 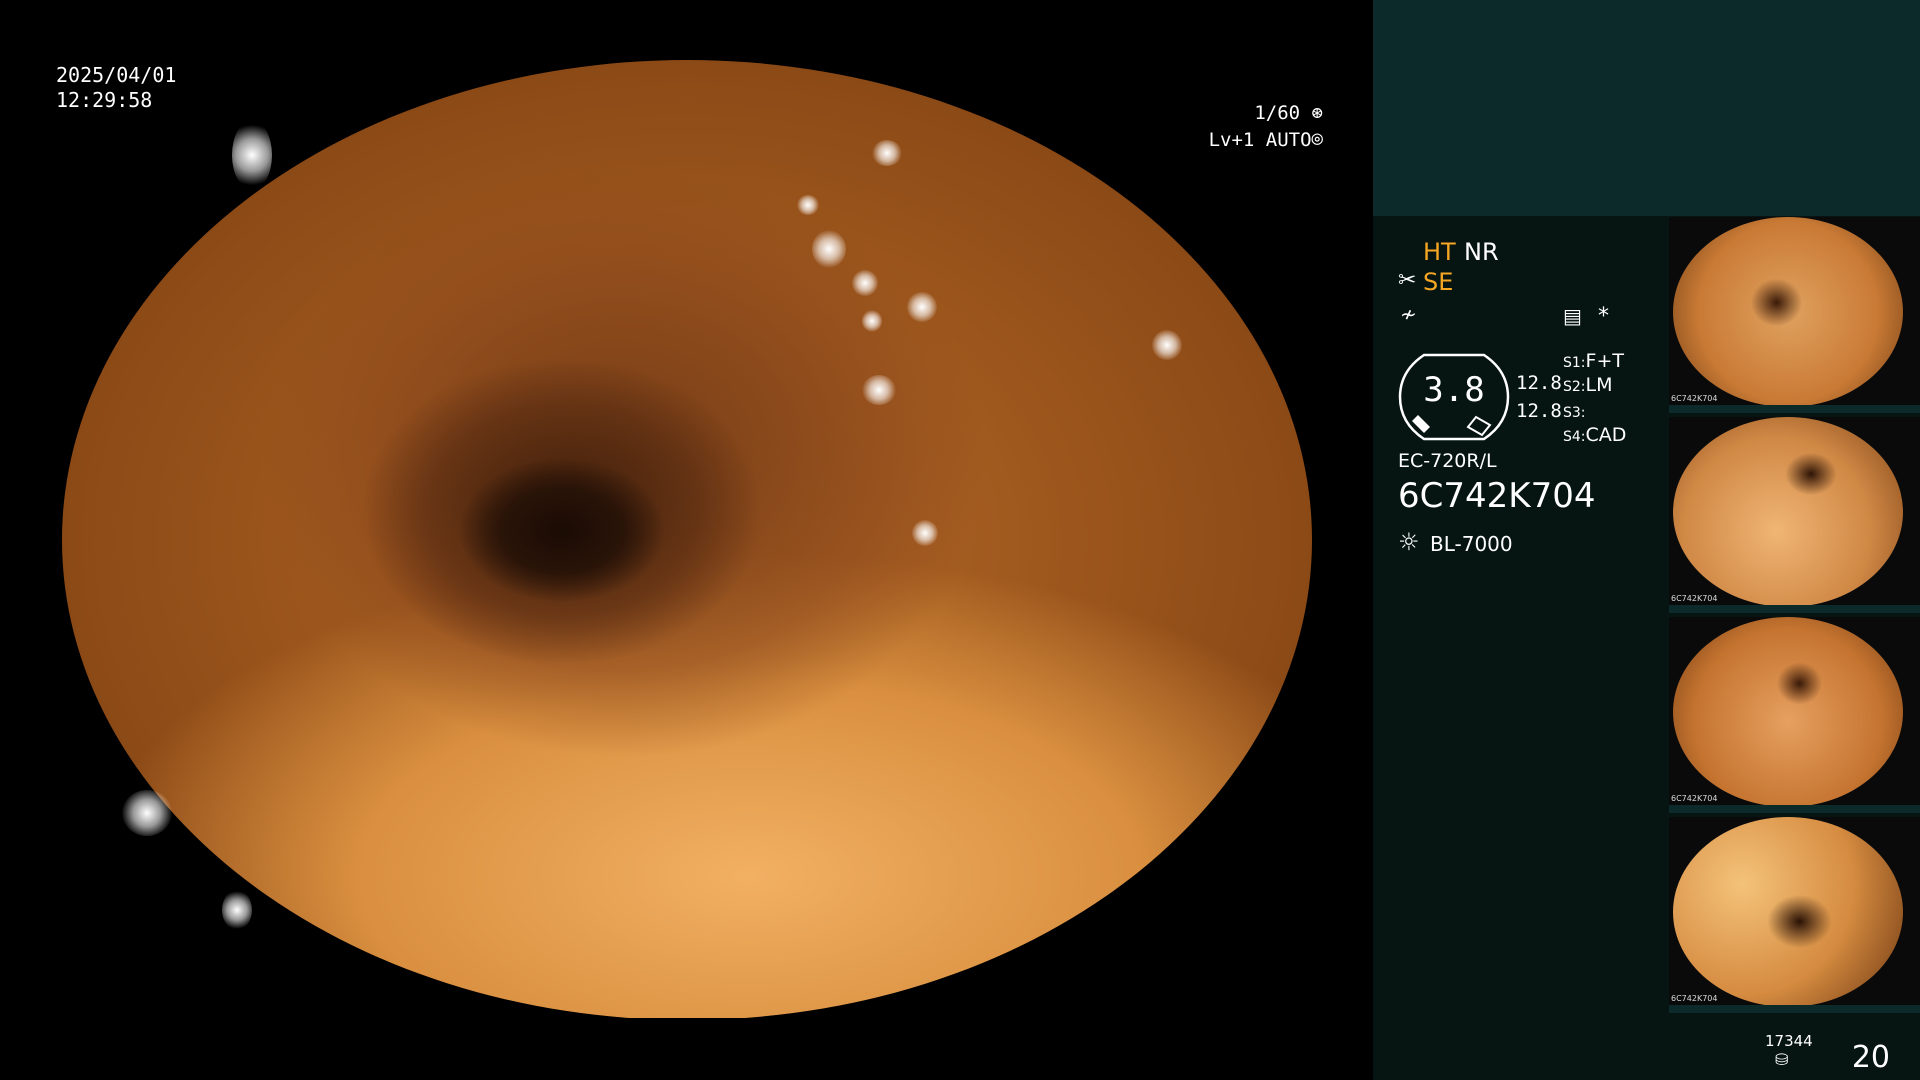 What do you see at coordinates (104, 100) in the screenshot?
I see `time-text: 12:29:58` at bounding box center [104, 100].